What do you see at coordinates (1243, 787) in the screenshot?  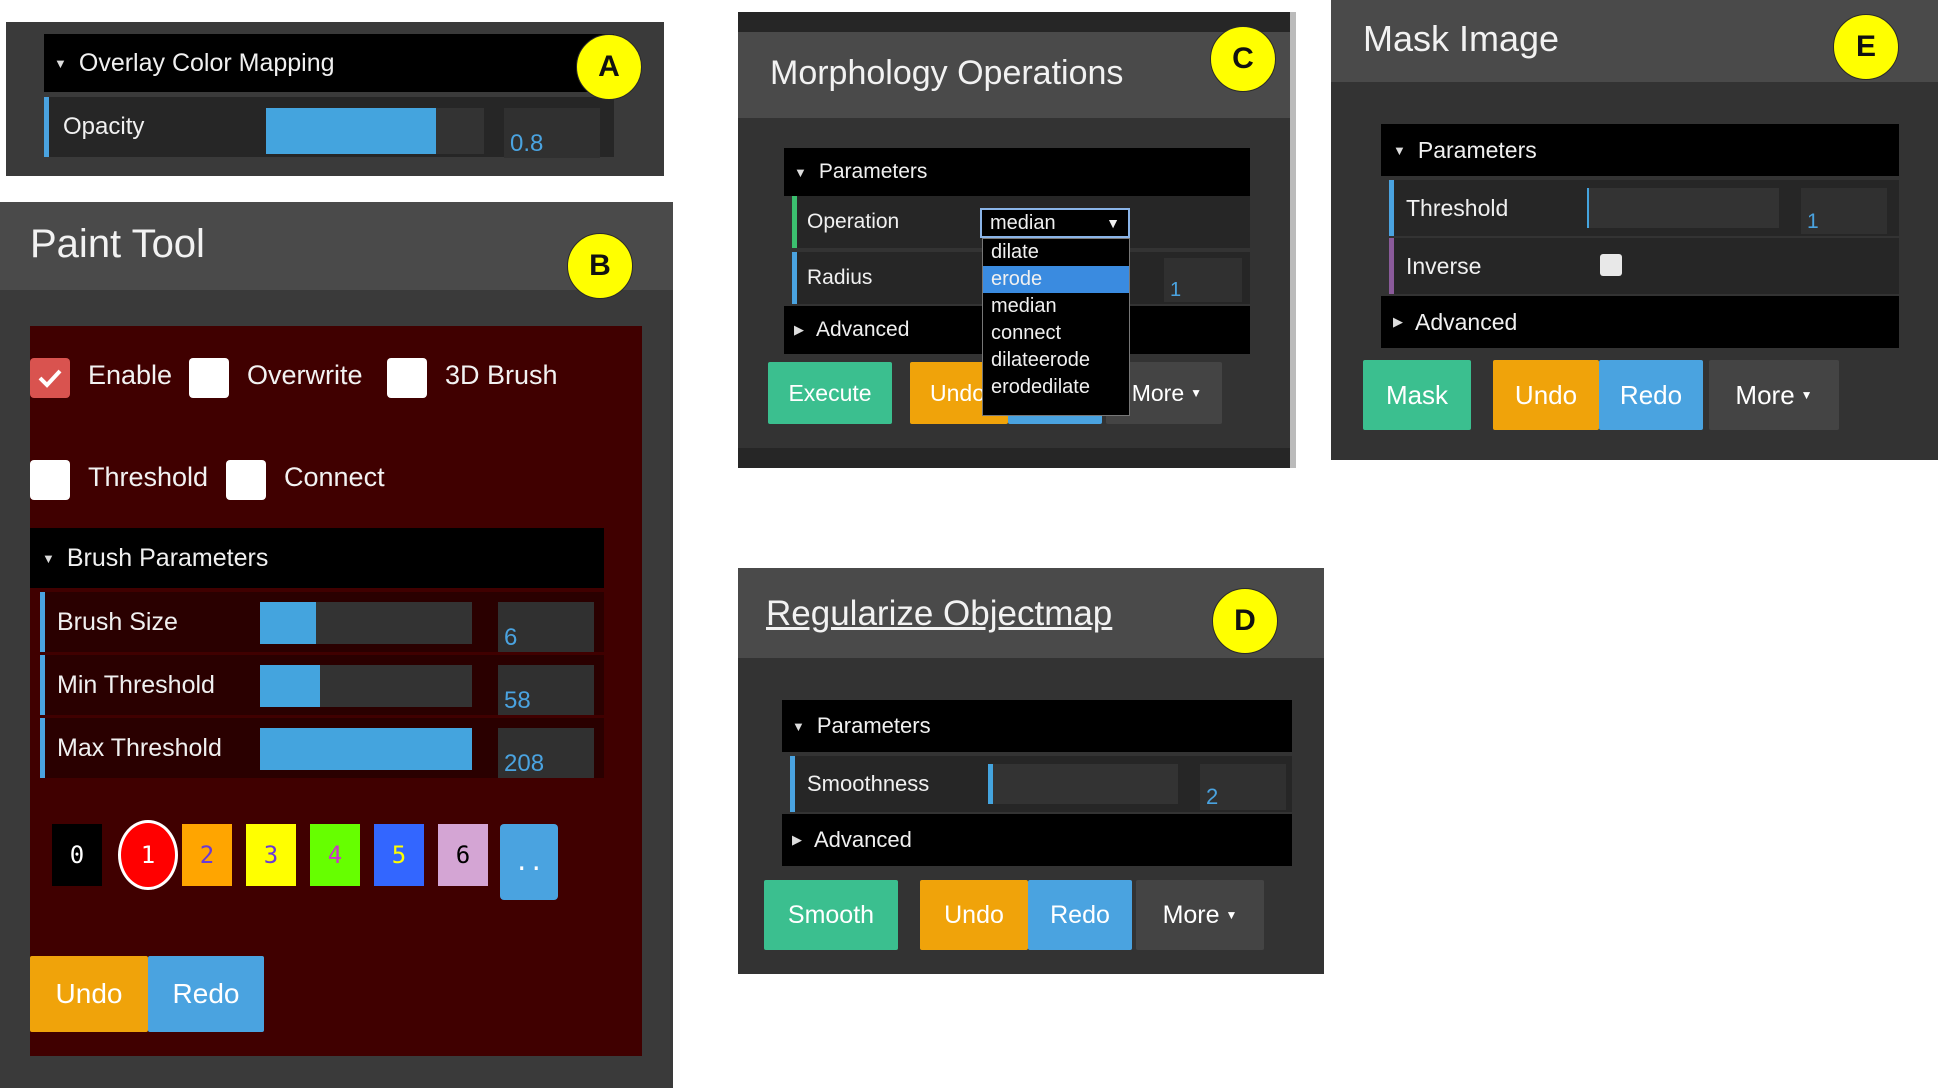 I see `smoothness-value-field: 2` at bounding box center [1243, 787].